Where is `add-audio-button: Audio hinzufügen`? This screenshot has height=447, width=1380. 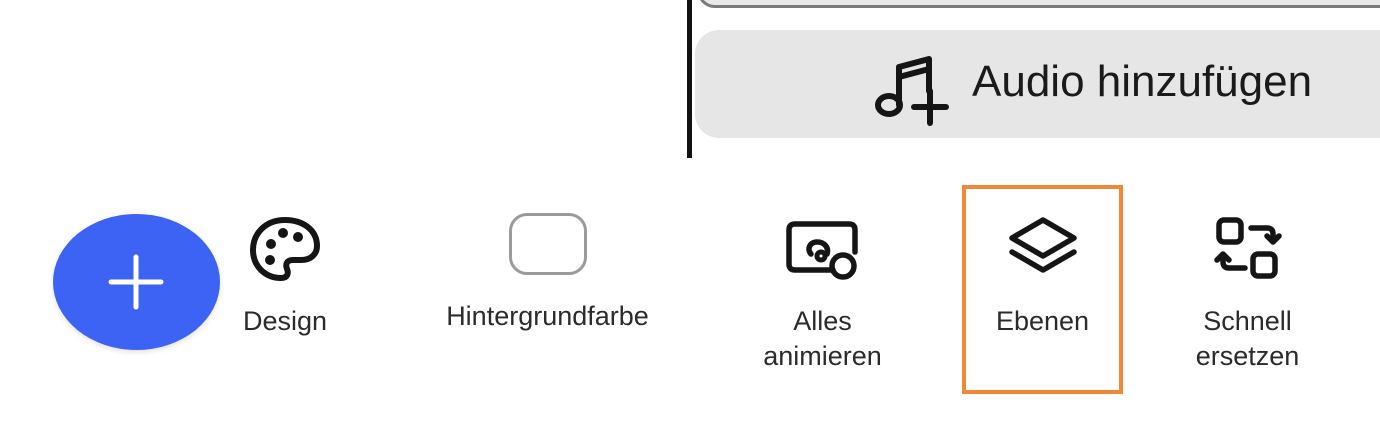
add-audio-button: Audio hinzufügen is located at coordinates (1037, 84).